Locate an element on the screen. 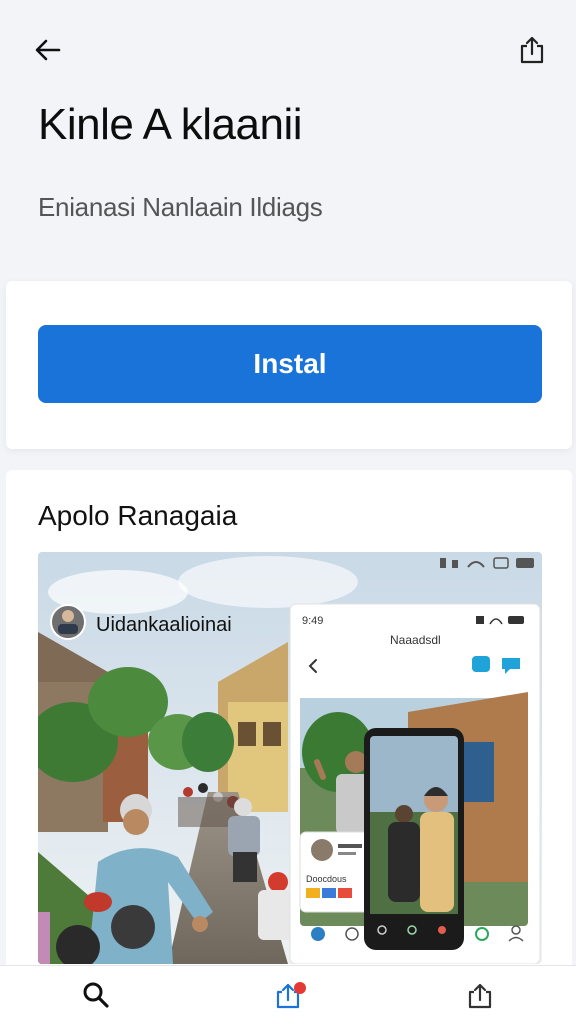 The image size is (576, 1024). share-icon is located at coordinates (532, 50).